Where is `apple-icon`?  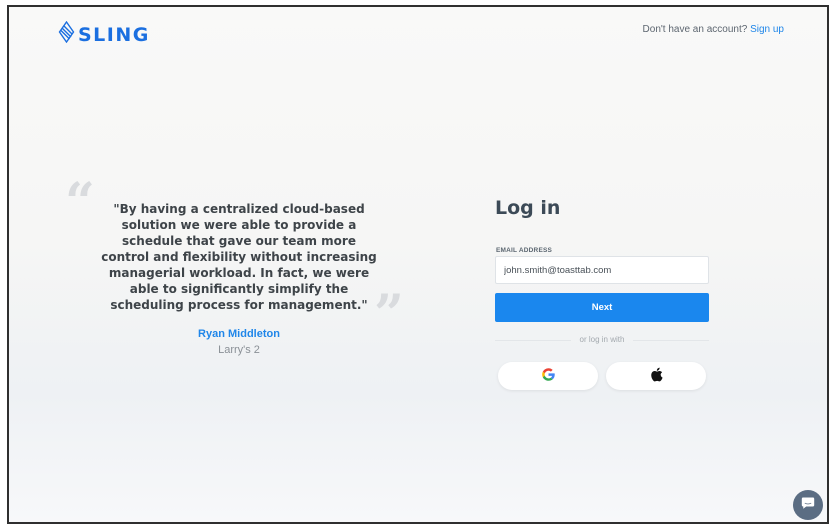 apple-icon is located at coordinates (656, 376).